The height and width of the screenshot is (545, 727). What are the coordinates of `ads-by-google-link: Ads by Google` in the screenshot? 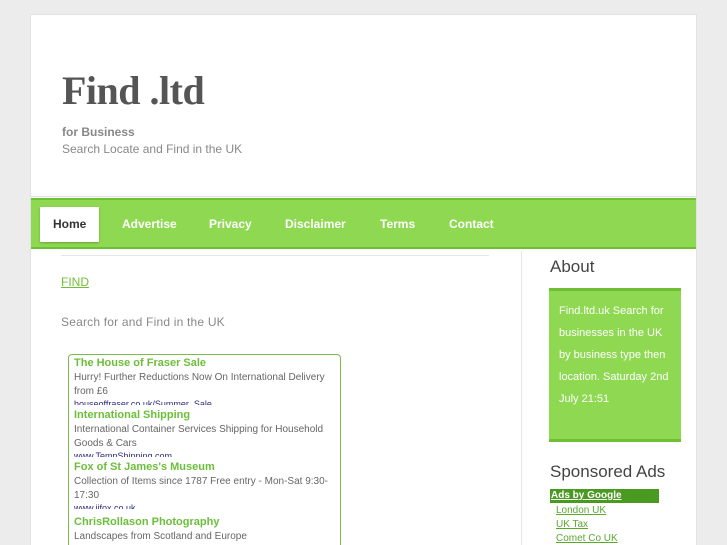 It's located at (604, 496).